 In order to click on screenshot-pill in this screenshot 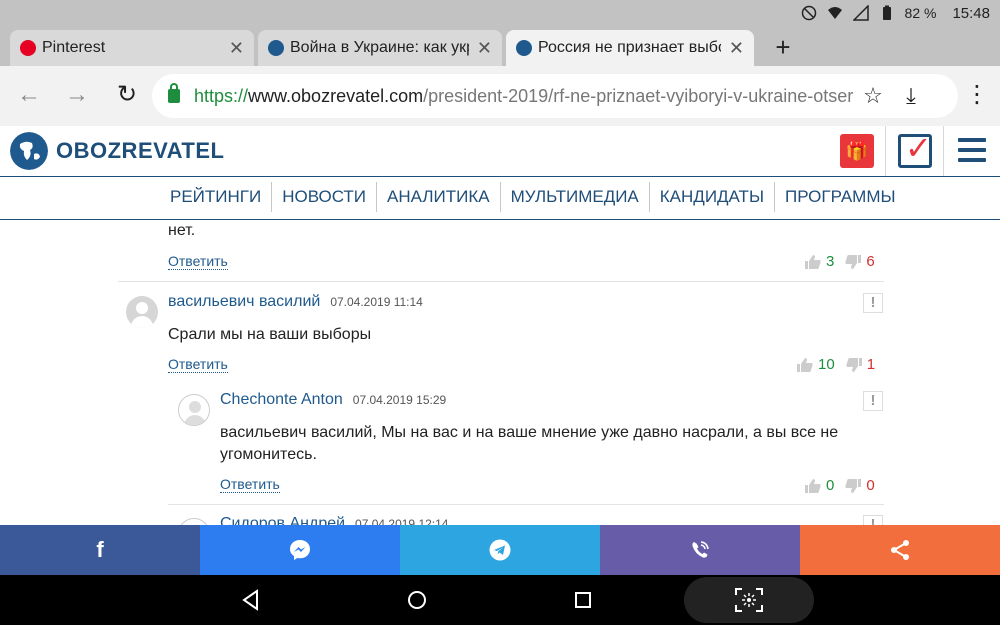, I will do `click(749, 600)`.